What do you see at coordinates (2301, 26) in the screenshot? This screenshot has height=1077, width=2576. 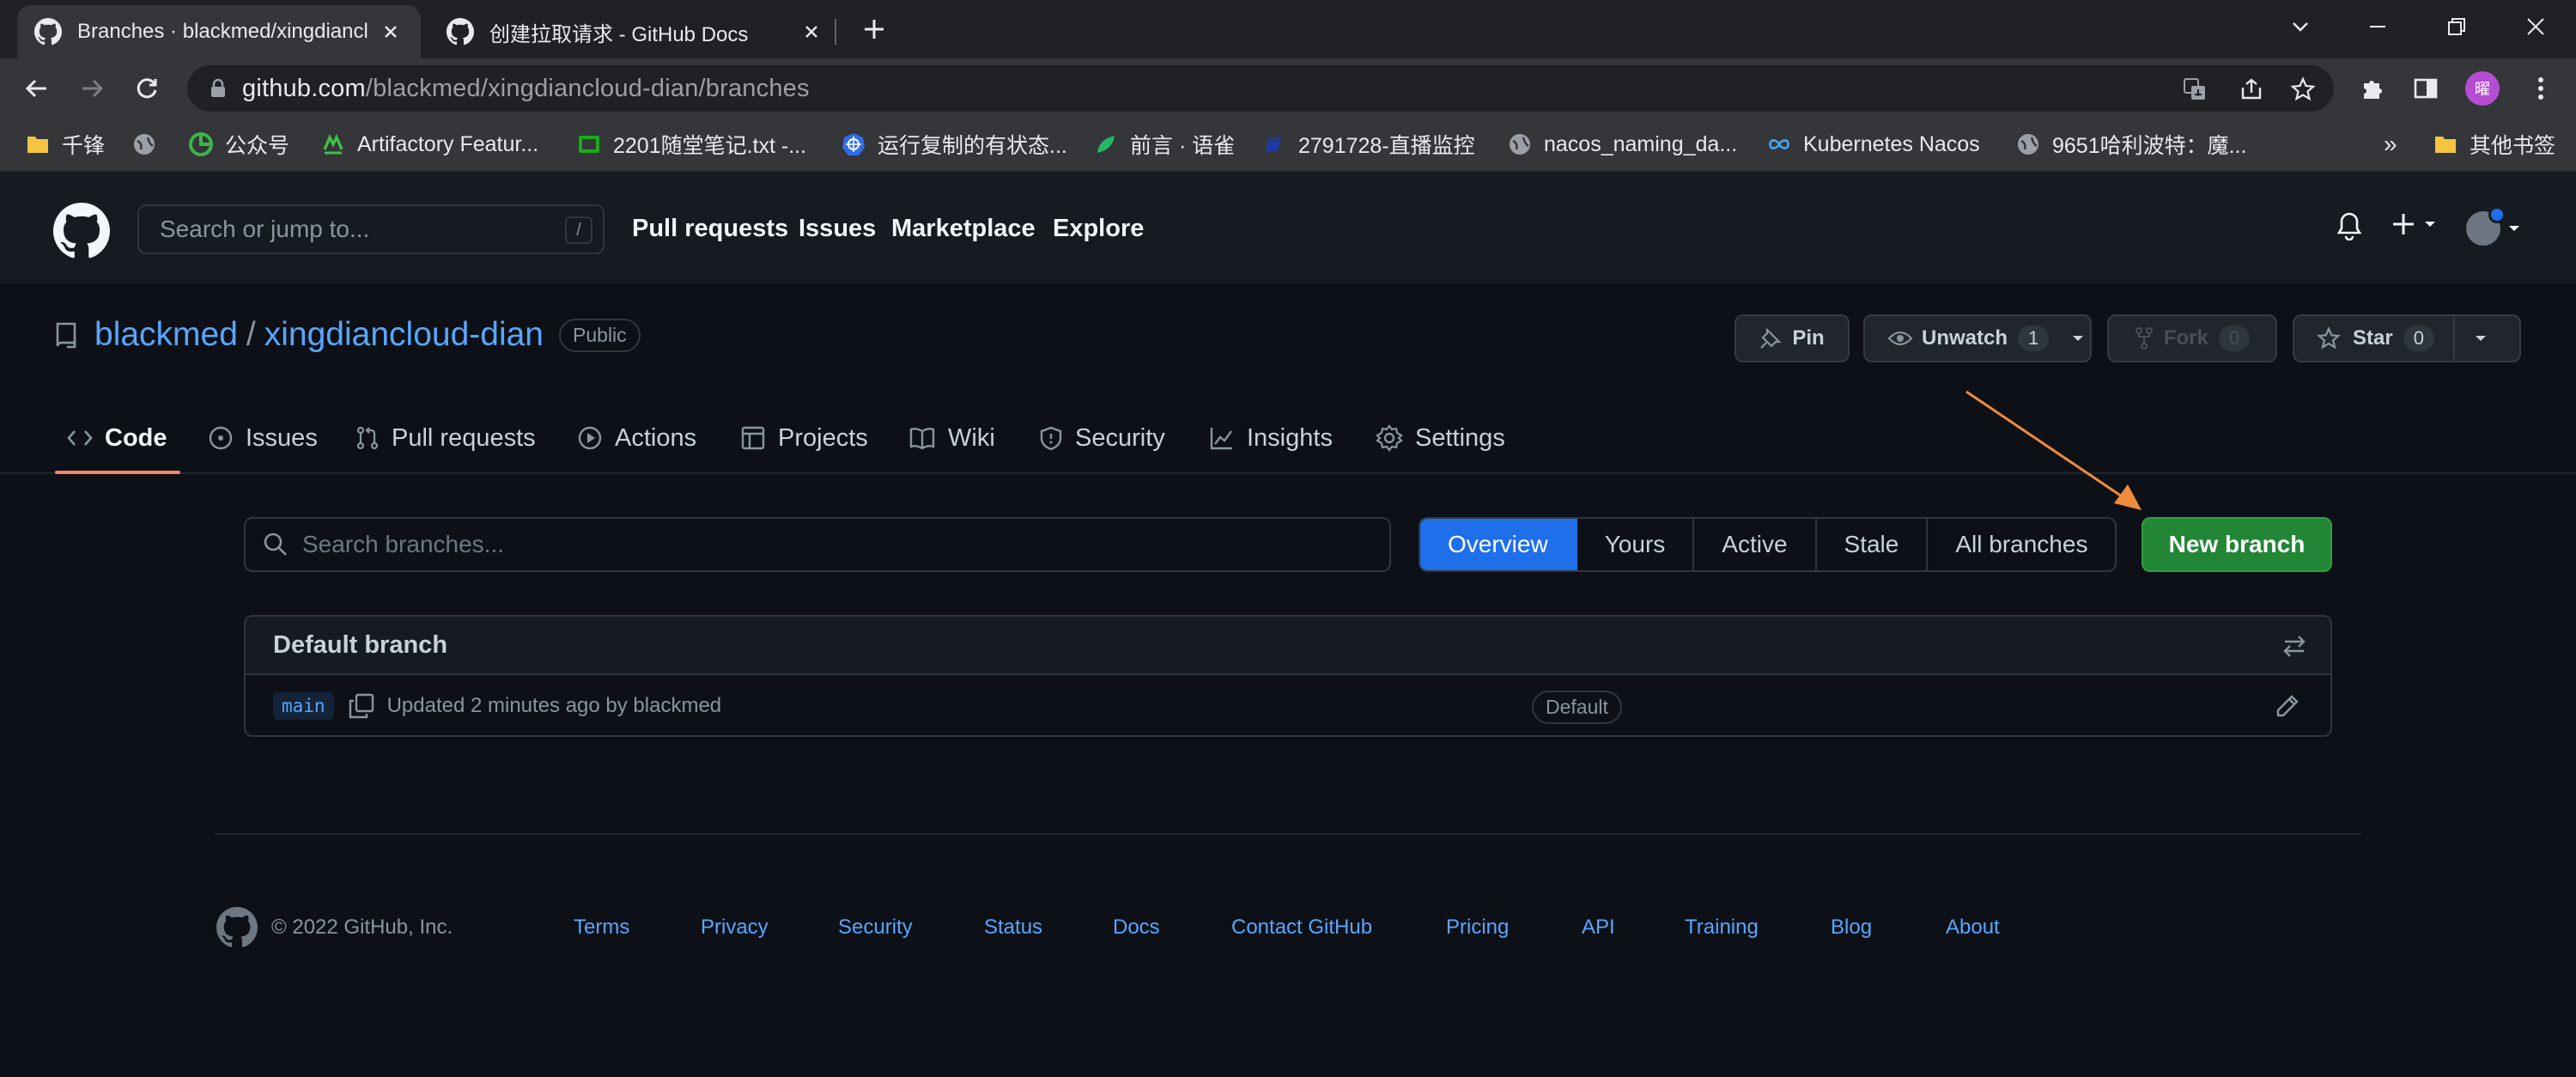 I see `tab-search-icon` at bounding box center [2301, 26].